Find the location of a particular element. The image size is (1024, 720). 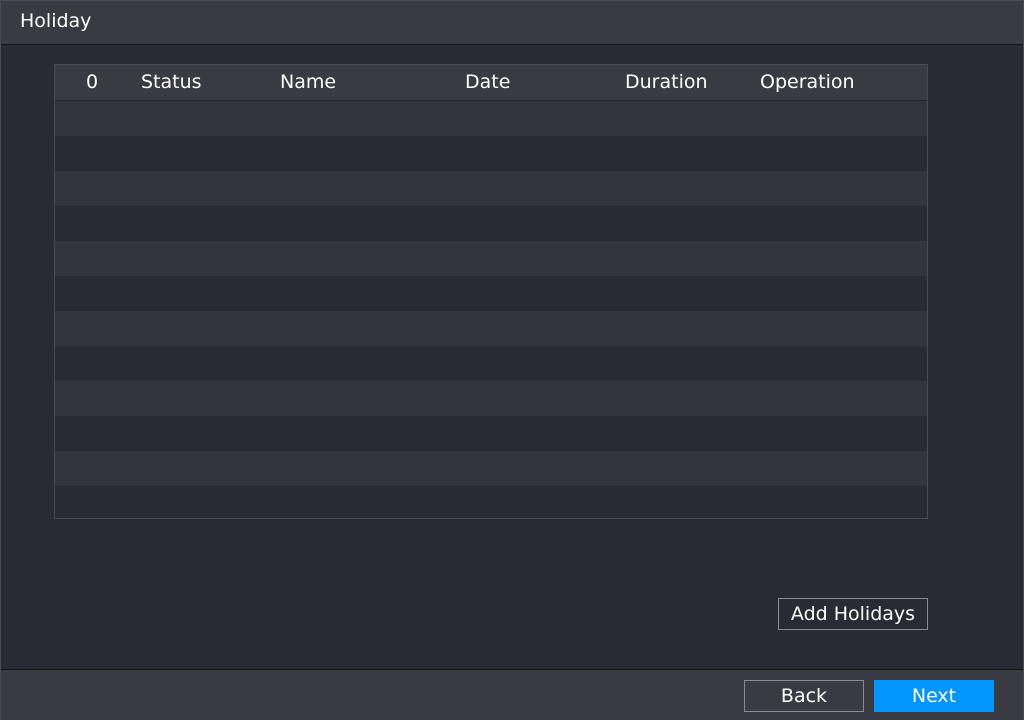

back-button: Back is located at coordinates (804, 696).